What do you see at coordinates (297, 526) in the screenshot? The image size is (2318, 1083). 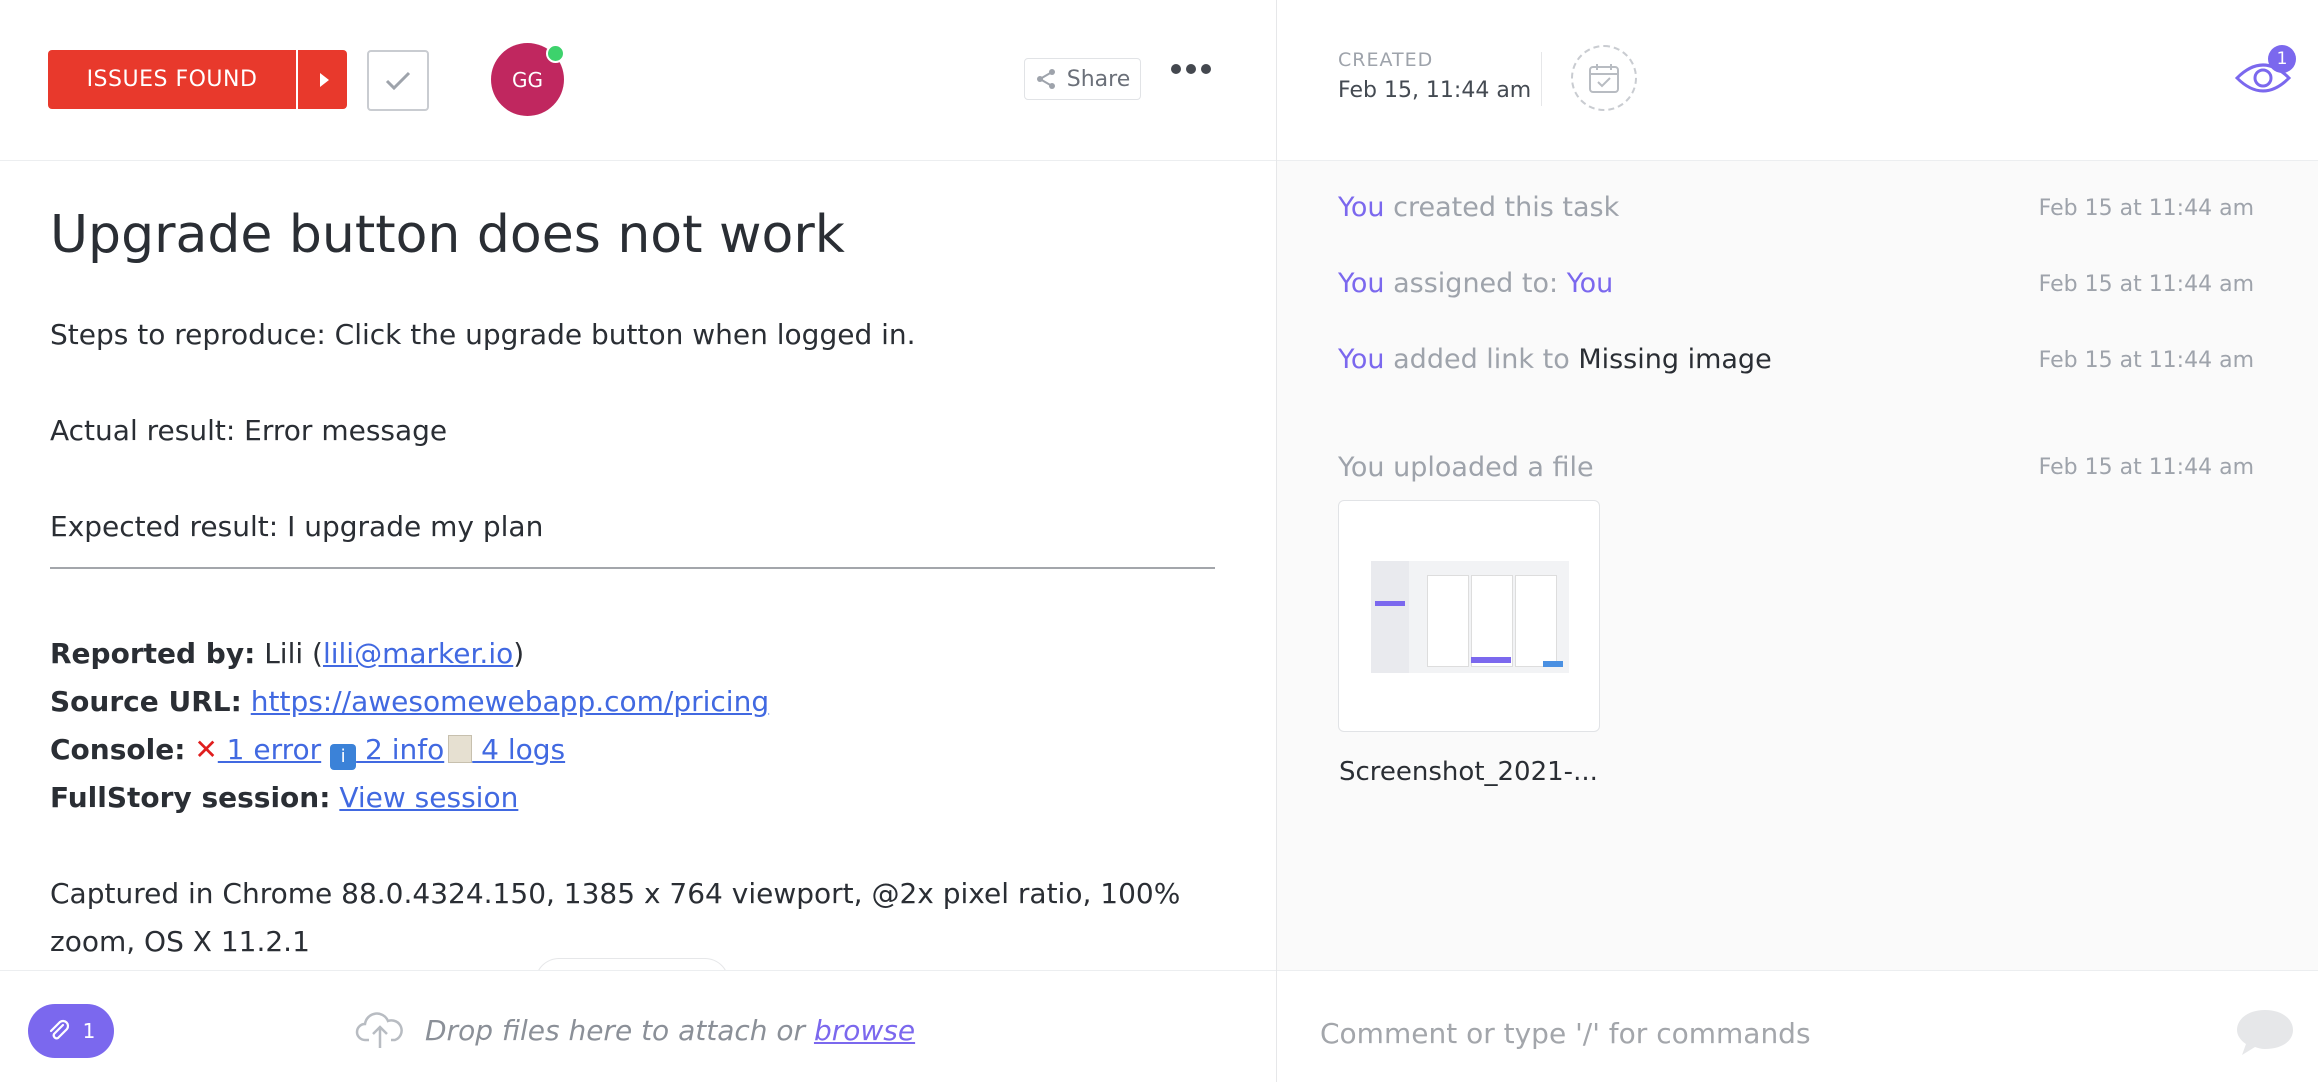 I see `expected-result-text: Expected result: I upgrade my plan` at bounding box center [297, 526].